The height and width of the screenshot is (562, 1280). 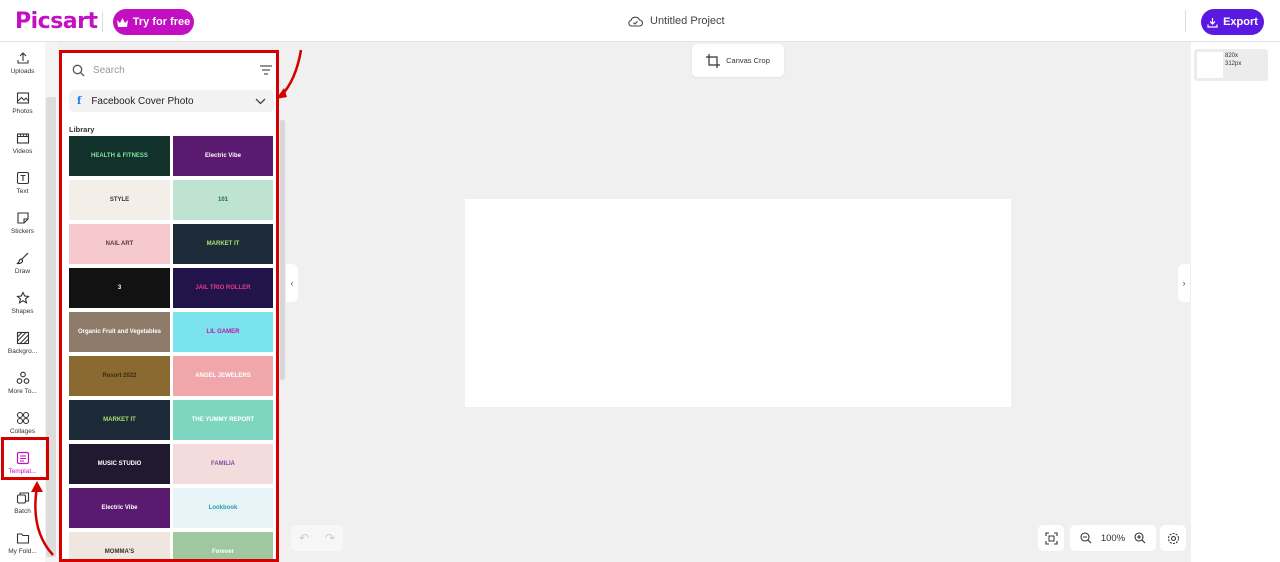 What do you see at coordinates (1233, 60) in the screenshot?
I see `page-size-text: 820x 312px` at bounding box center [1233, 60].